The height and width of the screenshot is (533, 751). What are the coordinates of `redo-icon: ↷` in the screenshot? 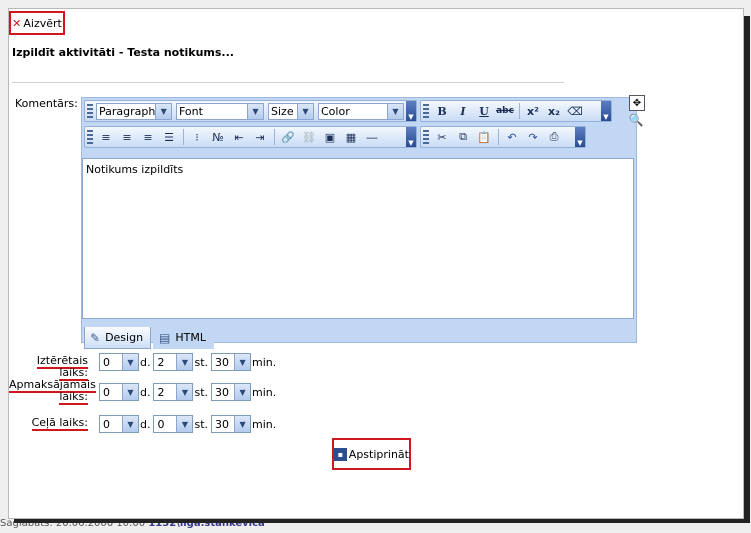 It's located at (533, 137).